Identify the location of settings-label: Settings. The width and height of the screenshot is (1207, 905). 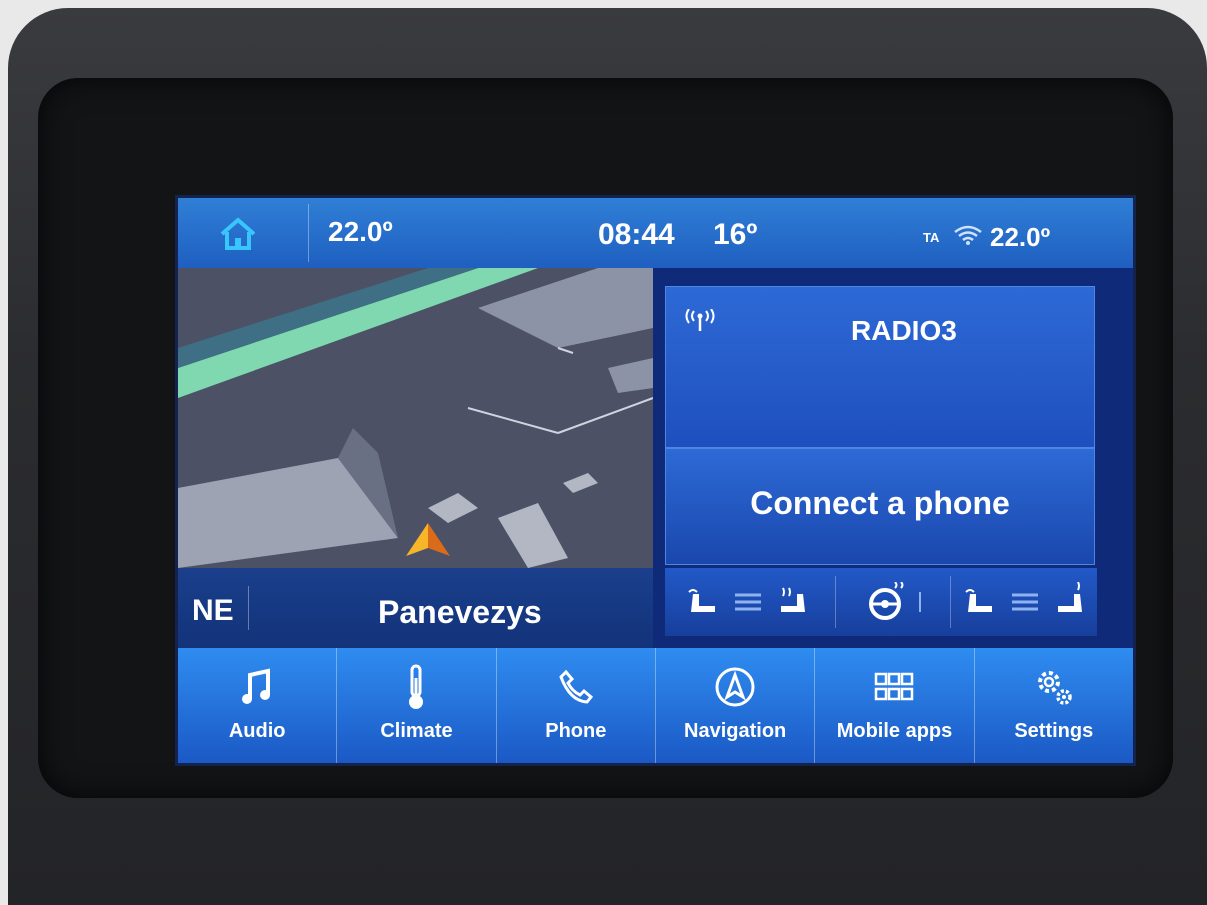
(1054, 731).